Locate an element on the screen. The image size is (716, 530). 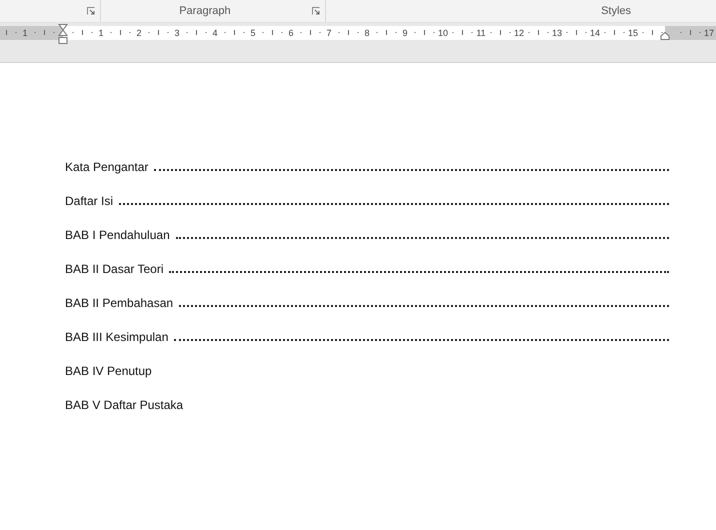
toc-entry: BAB III Kesimpulan is located at coordinates (116, 337).